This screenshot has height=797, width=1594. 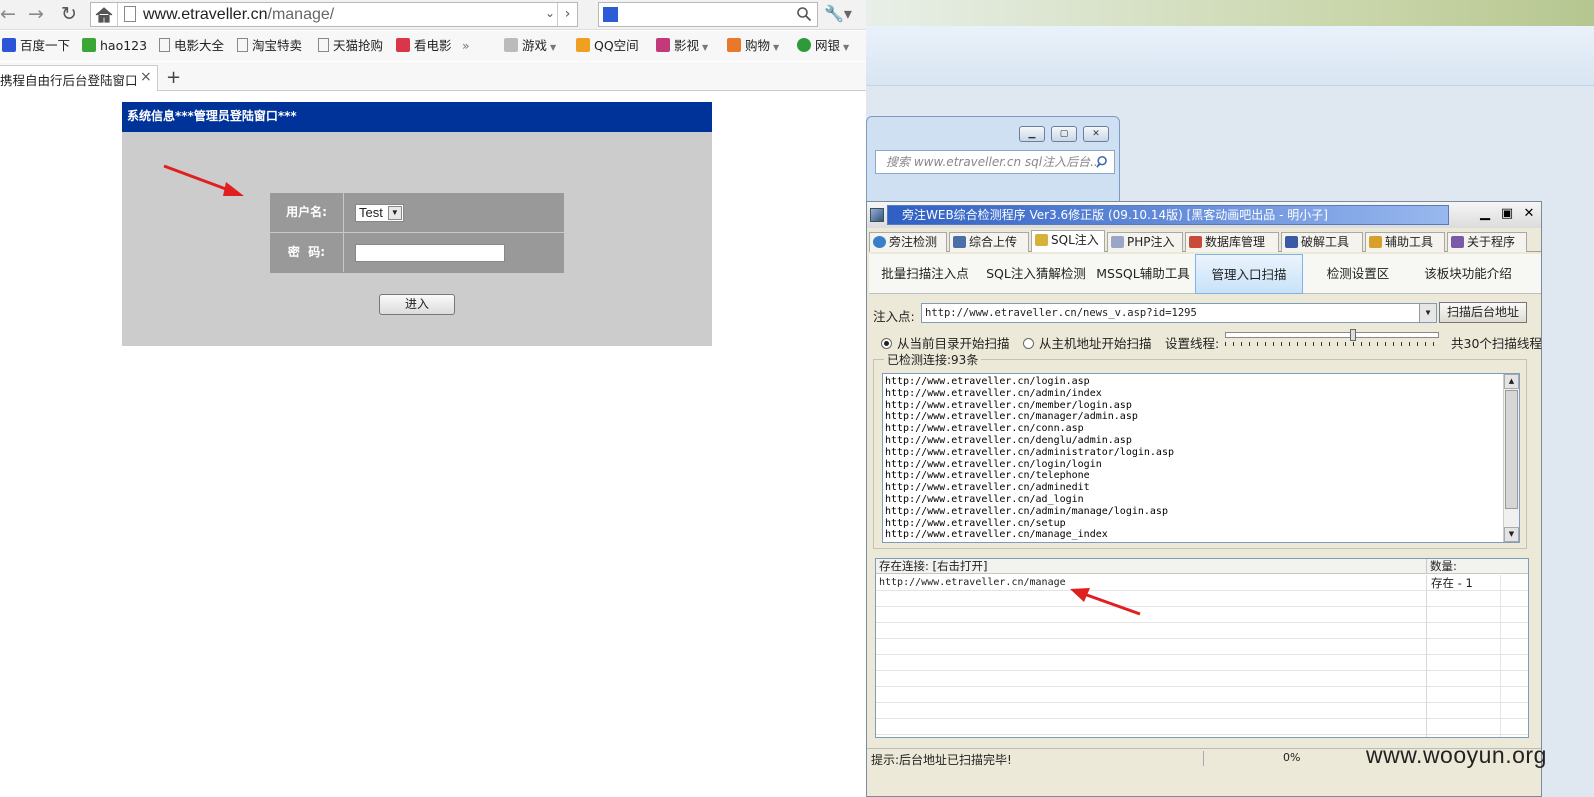 What do you see at coordinates (466, 47) in the screenshot?
I see `bookmarks-overflow: »` at bounding box center [466, 47].